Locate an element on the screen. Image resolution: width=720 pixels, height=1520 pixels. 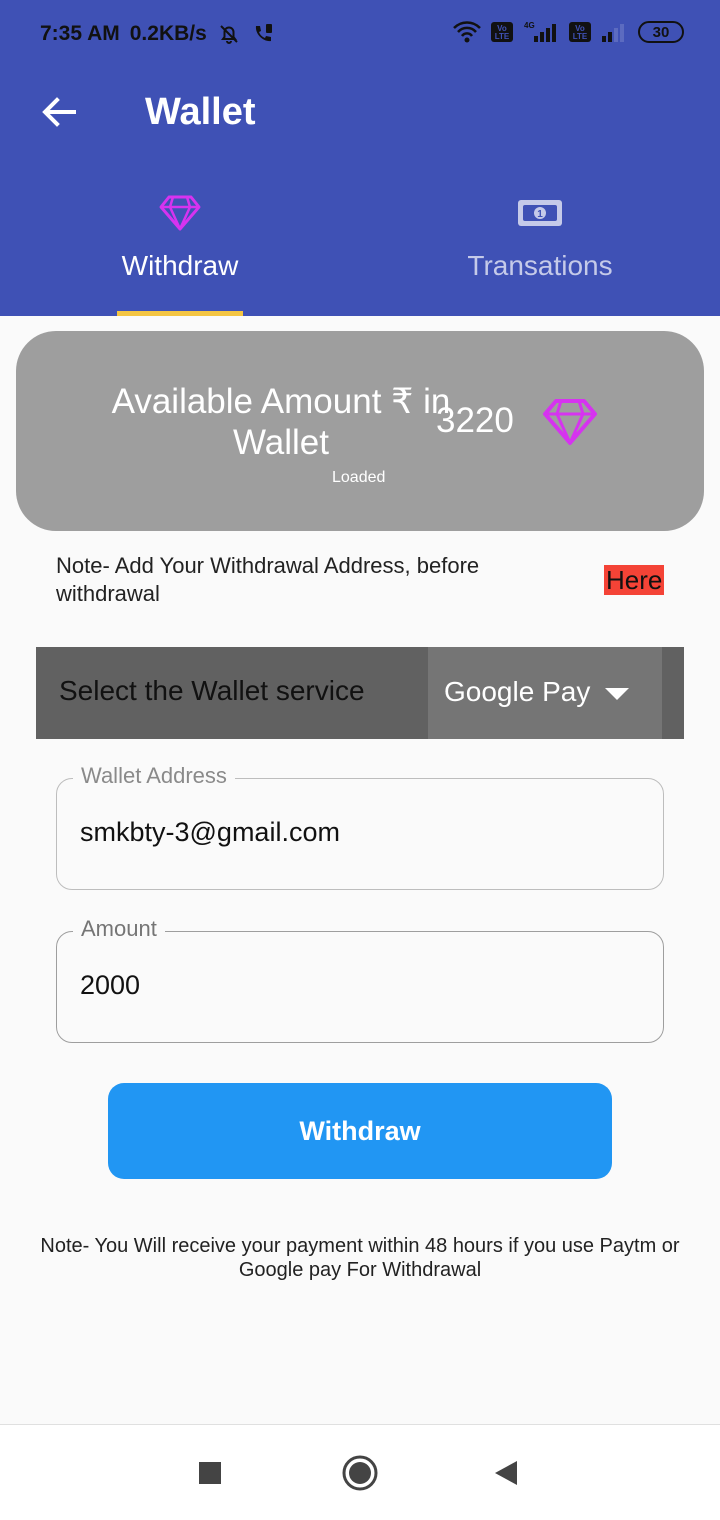
system-back-button is located at coordinates (506, 1473).